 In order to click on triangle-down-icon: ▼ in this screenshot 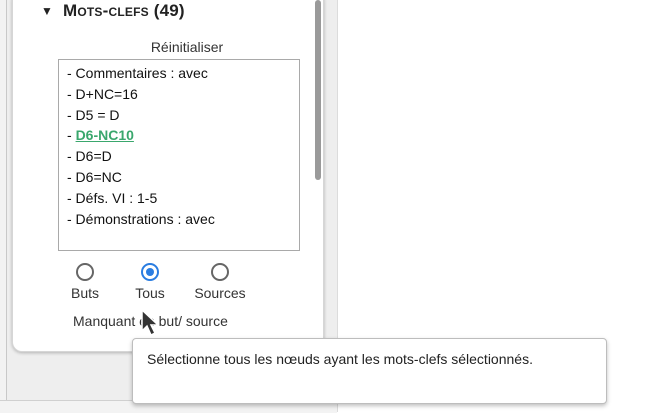, I will do `click(48, 11)`.